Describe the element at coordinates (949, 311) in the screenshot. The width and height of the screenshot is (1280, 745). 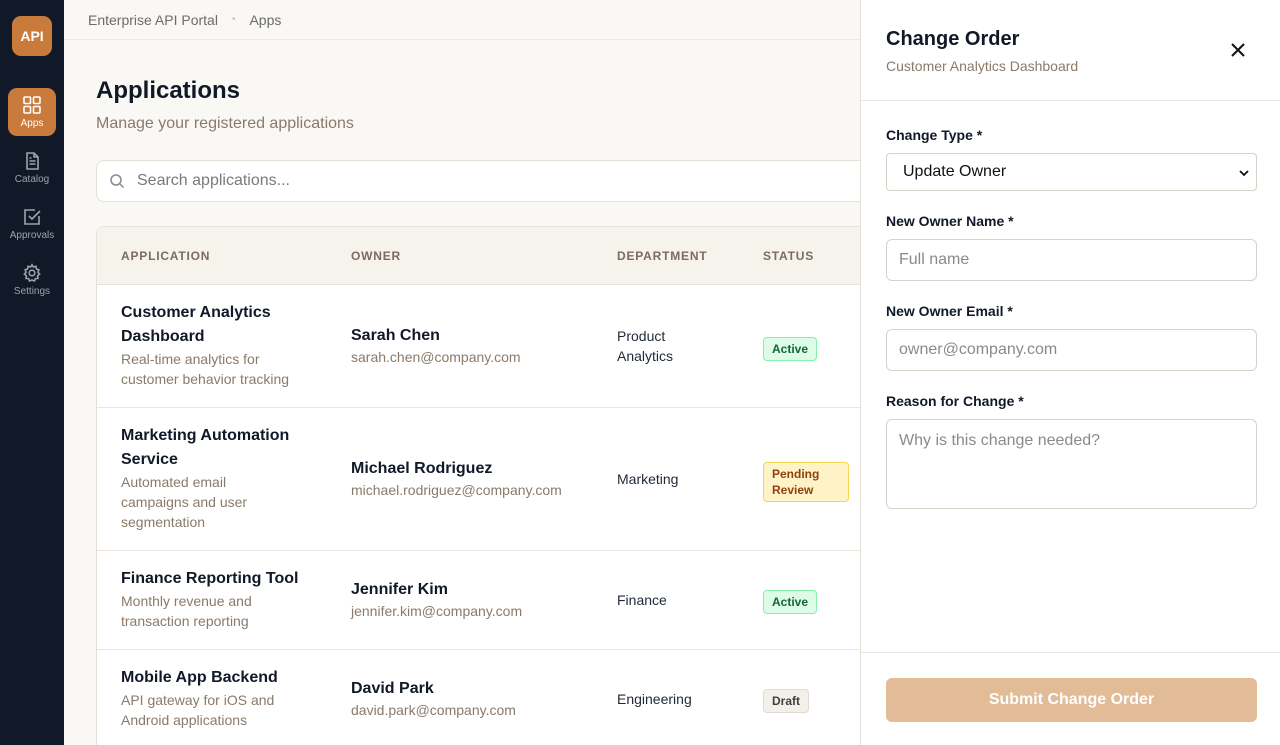
I see `owner-email-label: New Owner Email *` at that location.